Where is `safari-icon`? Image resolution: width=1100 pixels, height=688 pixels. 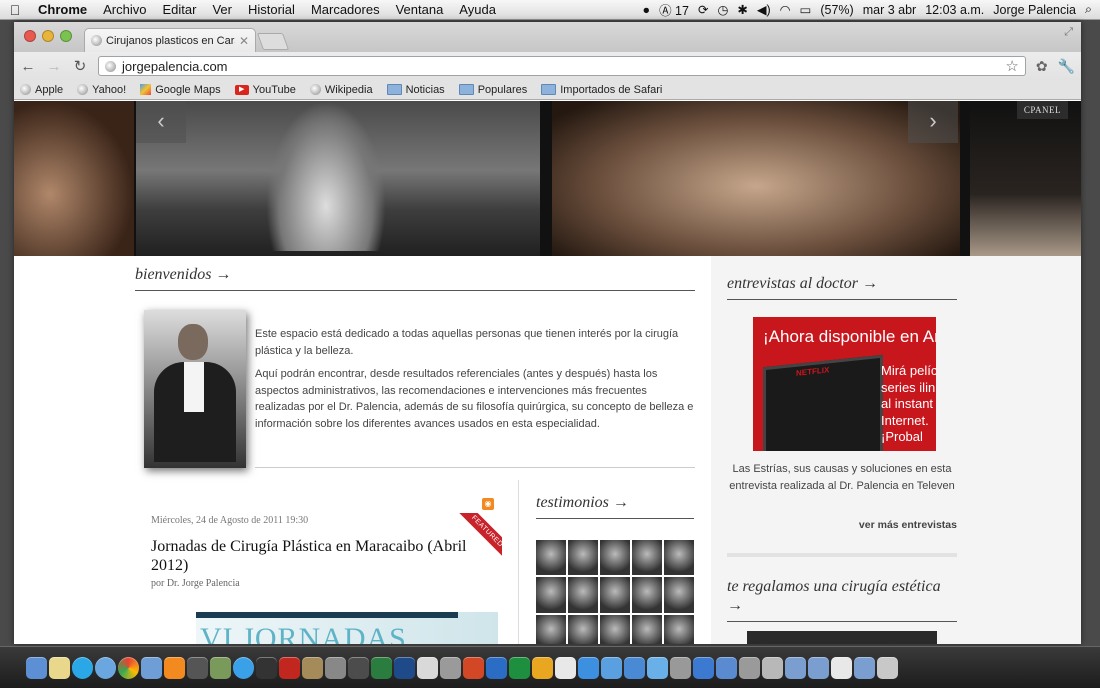 safari-icon is located at coordinates (105, 667).